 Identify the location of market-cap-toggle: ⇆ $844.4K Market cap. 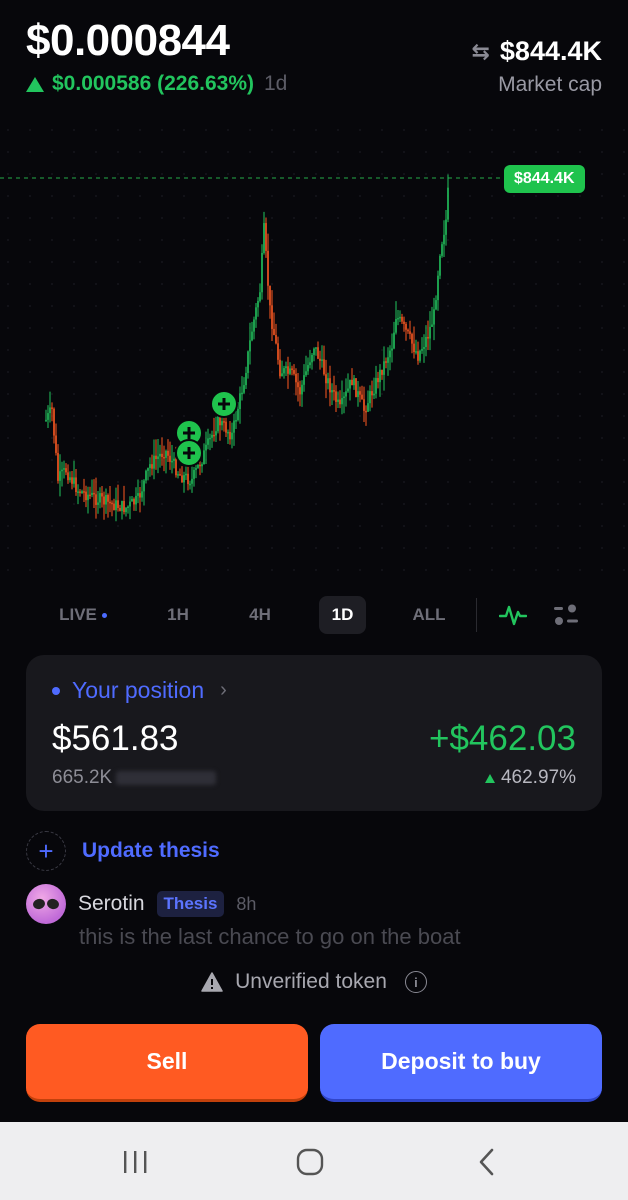
(536, 66).